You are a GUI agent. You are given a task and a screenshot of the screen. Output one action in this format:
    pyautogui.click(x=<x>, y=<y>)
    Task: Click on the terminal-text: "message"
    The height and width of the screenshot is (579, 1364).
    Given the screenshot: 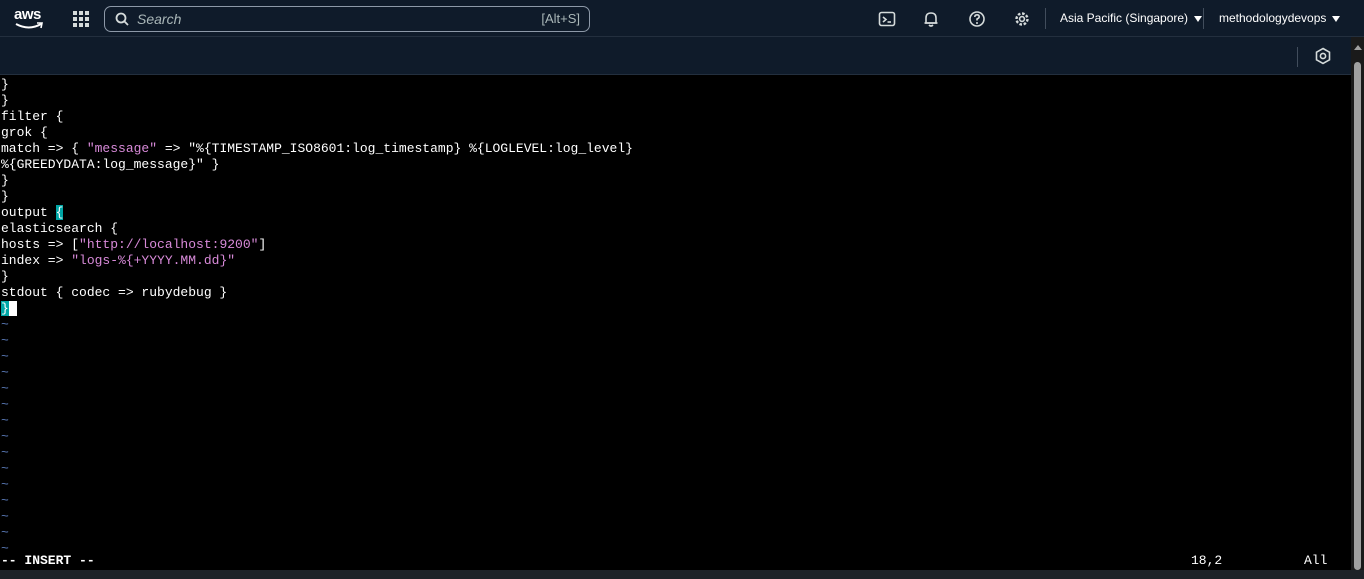 What is the action you would take?
    pyautogui.click(x=122, y=148)
    